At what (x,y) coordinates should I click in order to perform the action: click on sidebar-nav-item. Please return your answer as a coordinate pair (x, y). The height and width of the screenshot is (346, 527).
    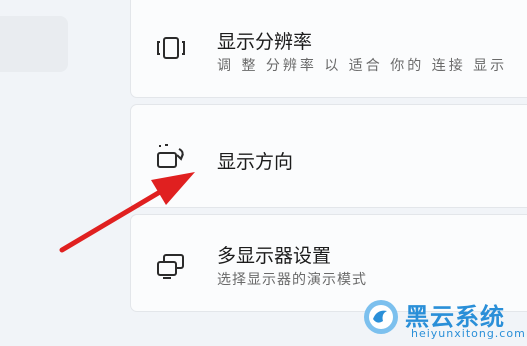
    Looking at the image, I should click on (34, 44).